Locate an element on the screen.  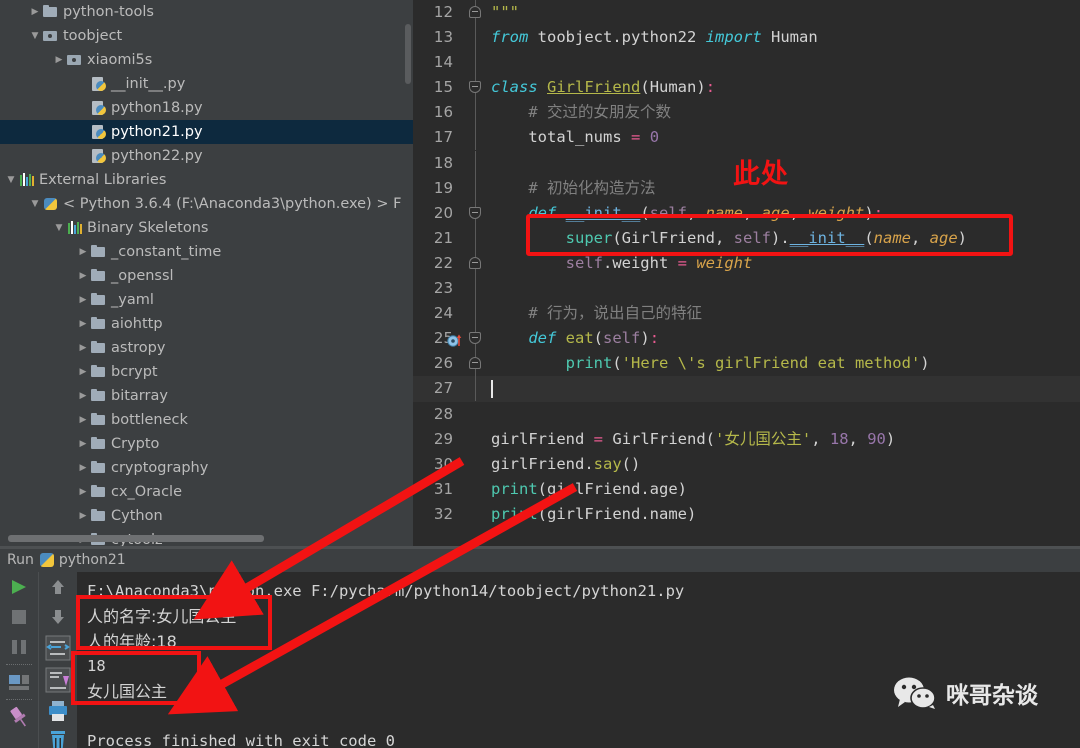
tree-item-cx-oracle: ▶ cx_Oracle is located at coordinates (206, 492).